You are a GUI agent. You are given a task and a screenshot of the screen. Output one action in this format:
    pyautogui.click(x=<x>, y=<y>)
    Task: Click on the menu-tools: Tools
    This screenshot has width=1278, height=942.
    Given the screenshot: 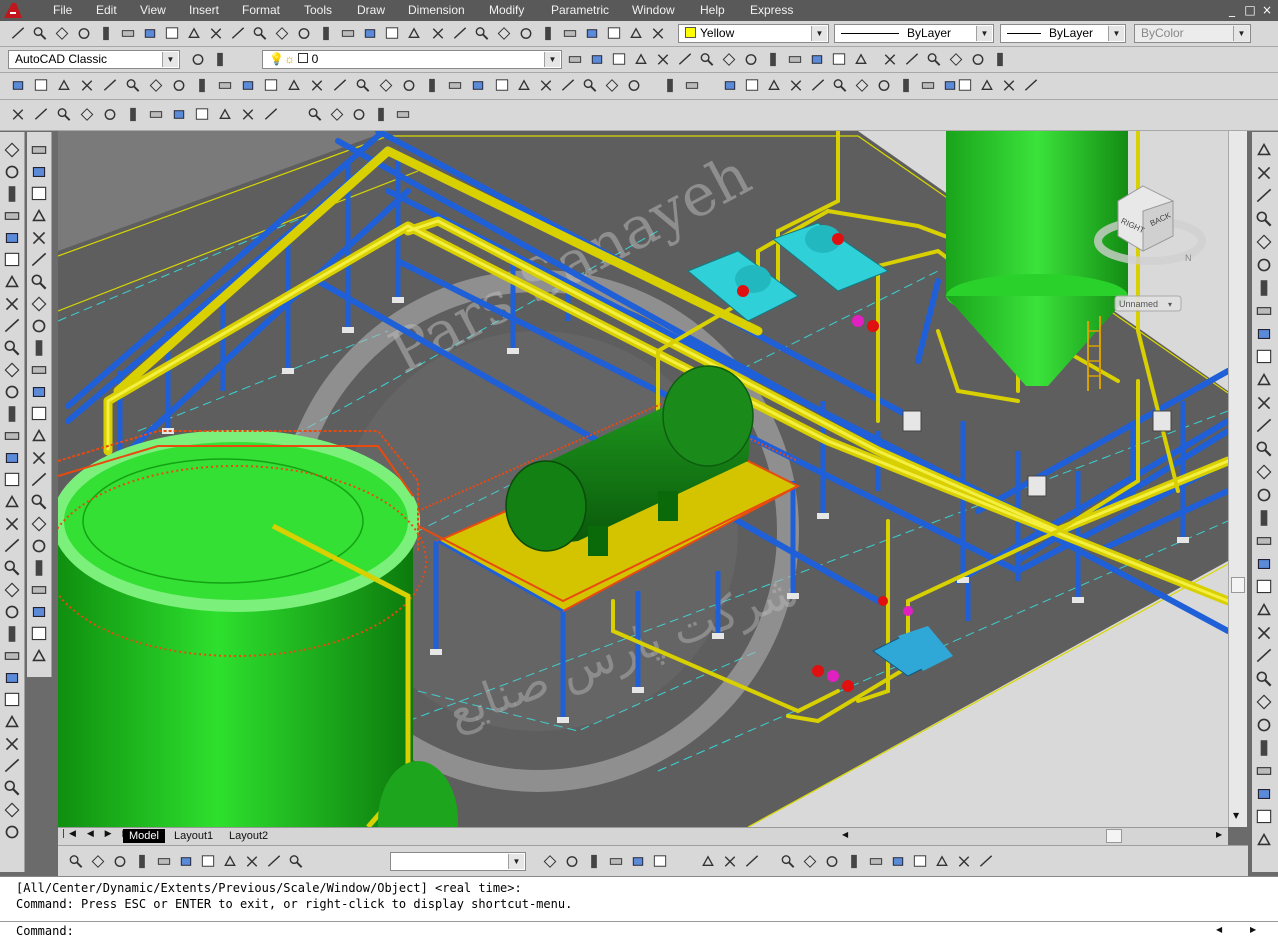 What is the action you would take?
    pyautogui.click(x=318, y=10)
    